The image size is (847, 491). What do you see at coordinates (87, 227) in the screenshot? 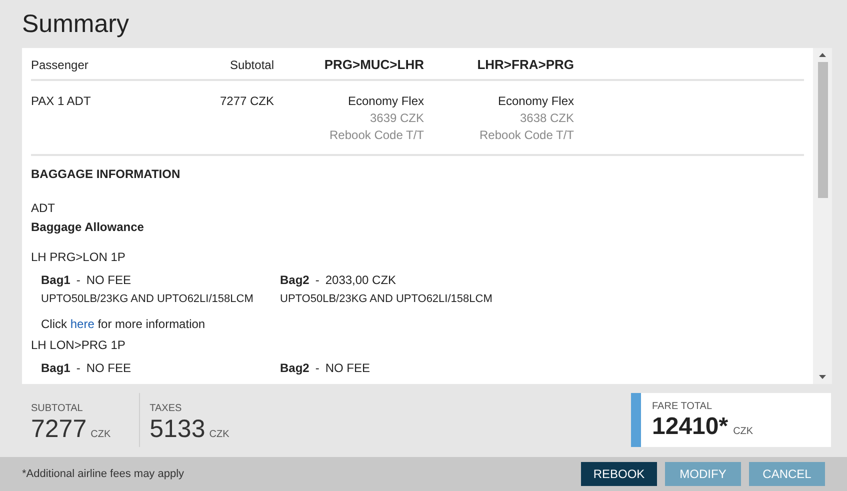
I see `section-subheading: Baggage Allowance` at bounding box center [87, 227].